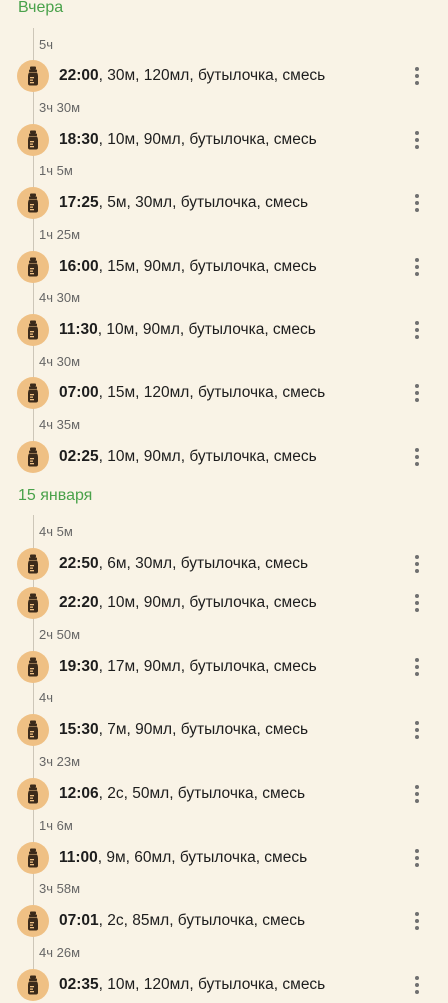 The image size is (448, 1003). I want to click on feeding-entry: 02:25, 10м, 90мл, бутылочка, смесь, so click(224, 457).